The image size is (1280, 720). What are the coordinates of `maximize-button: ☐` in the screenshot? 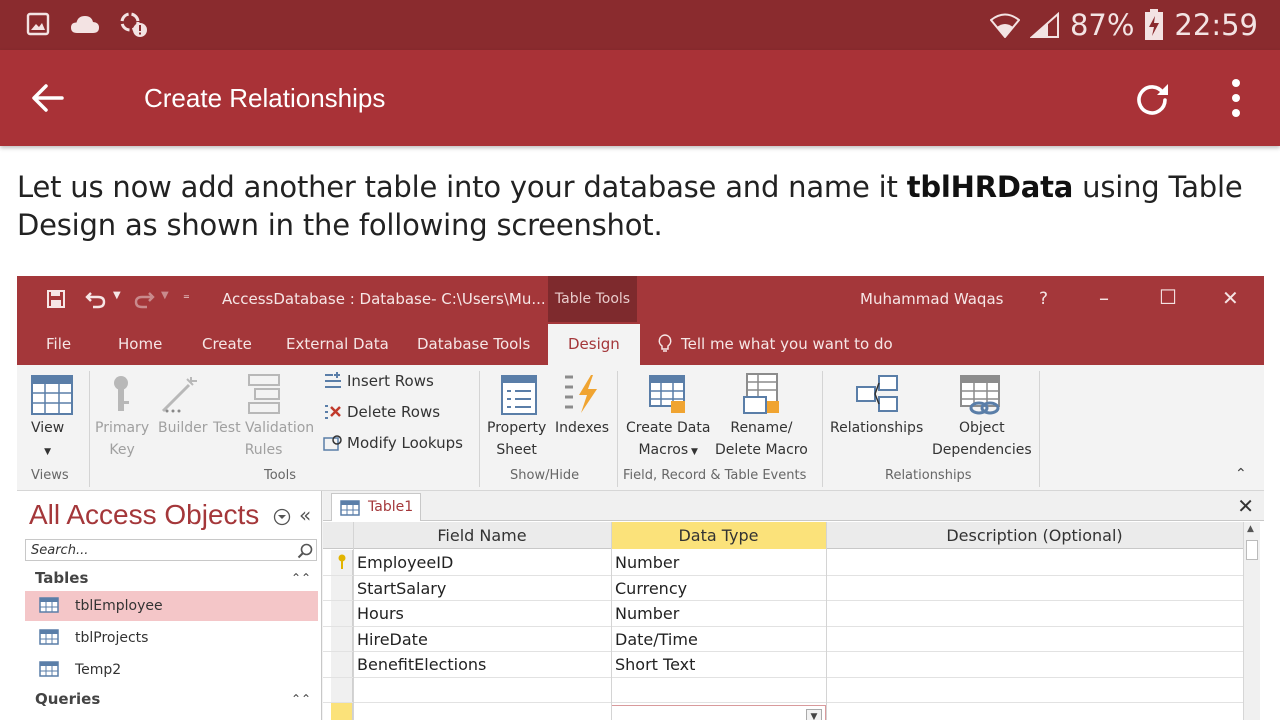 It's located at (1168, 297).